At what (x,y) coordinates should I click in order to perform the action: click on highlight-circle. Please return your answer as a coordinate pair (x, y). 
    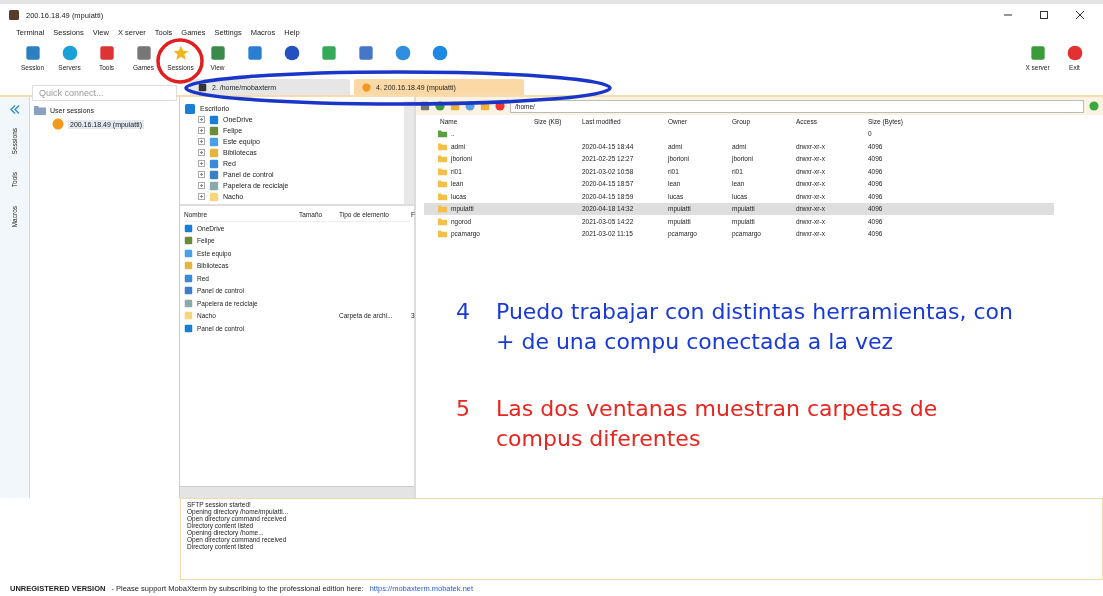
    Looking at the image, I should click on (180, 61).